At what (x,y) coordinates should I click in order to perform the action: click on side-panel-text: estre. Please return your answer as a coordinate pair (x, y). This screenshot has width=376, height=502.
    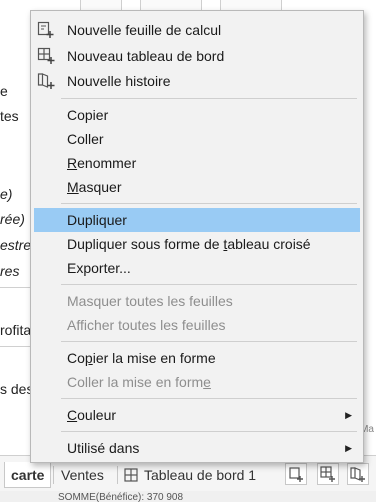
    Looking at the image, I should click on (16, 245).